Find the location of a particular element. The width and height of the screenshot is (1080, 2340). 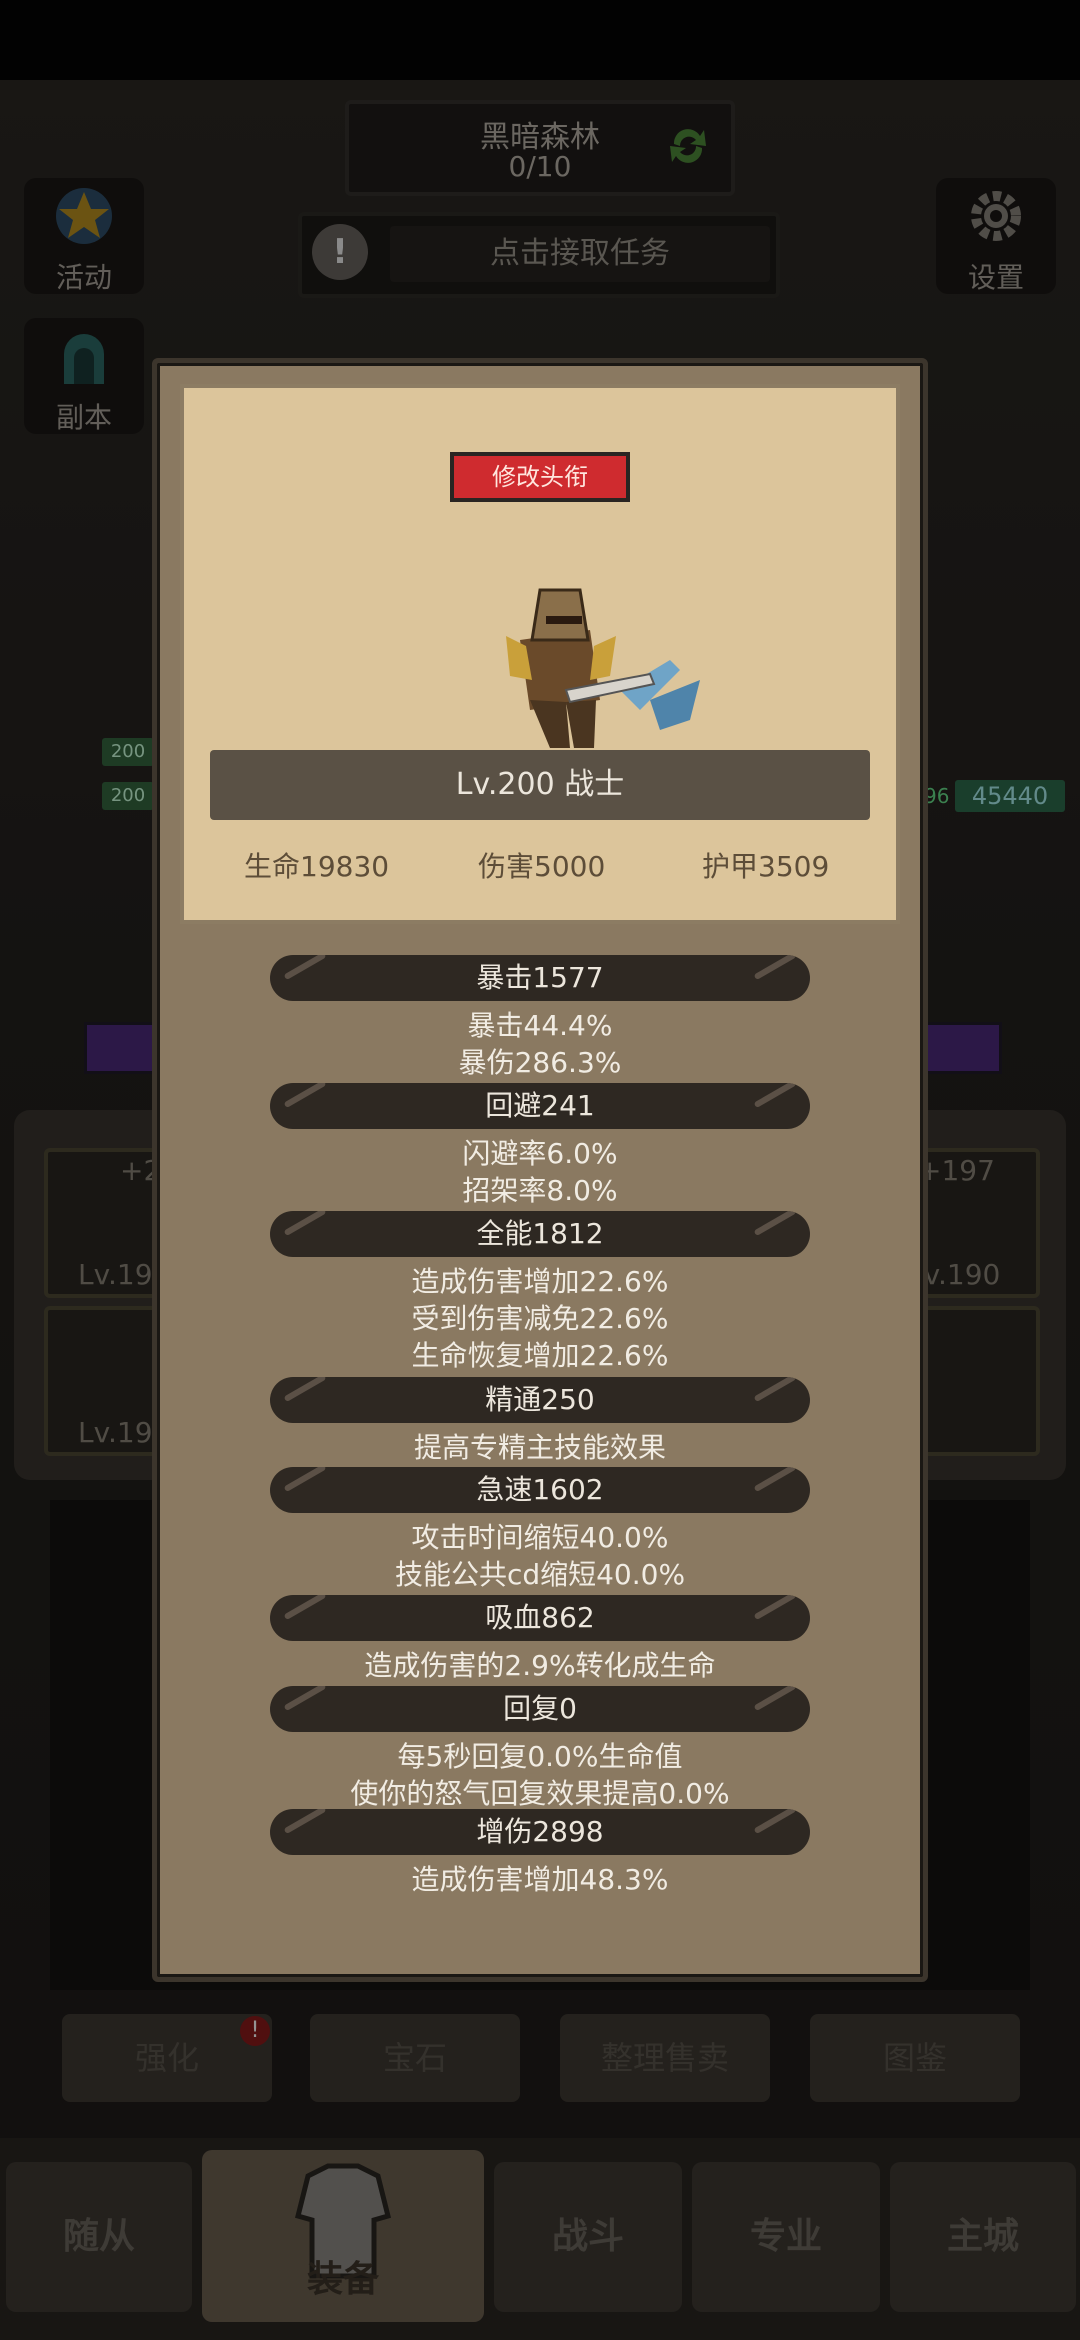

warrior-avatar is located at coordinates (603, 668).